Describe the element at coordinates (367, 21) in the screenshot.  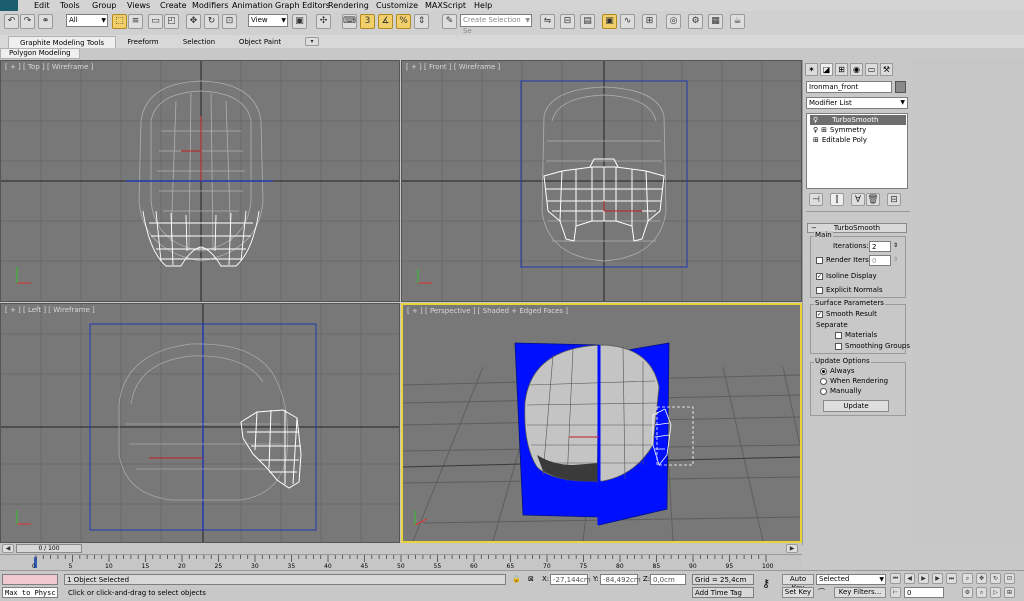
I see `snap-icon: 3` at that location.